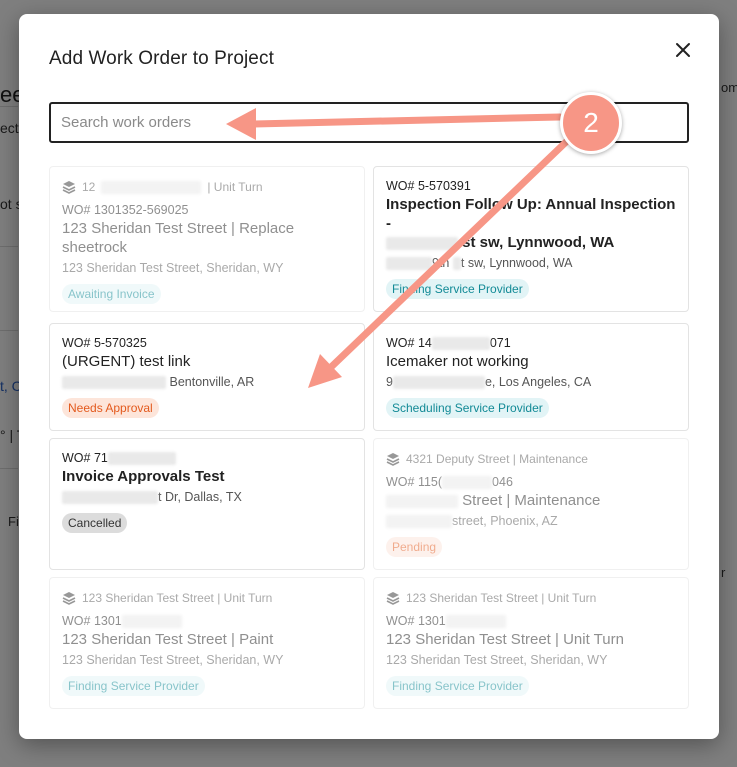 The height and width of the screenshot is (767, 737). I want to click on address-part: street, Phoenix, AZ, so click(505, 521).